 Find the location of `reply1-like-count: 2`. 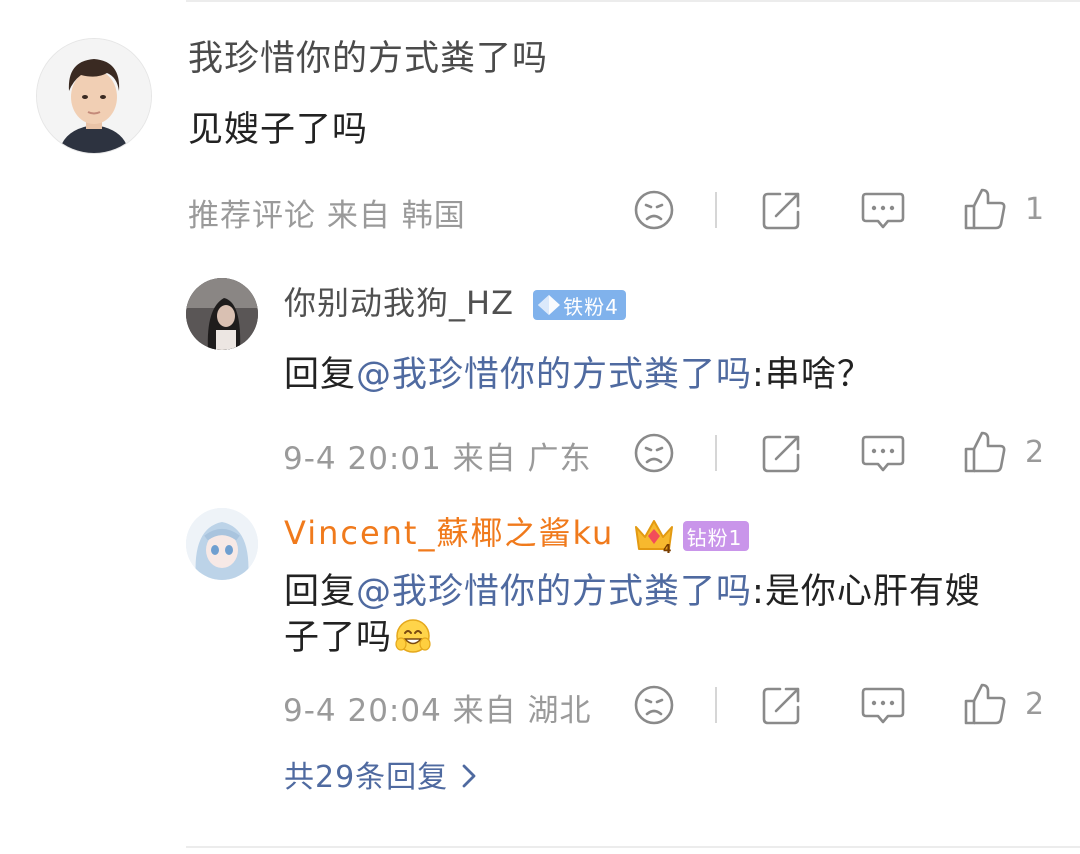

reply1-like-count: 2 is located at coordinates (1035, 452).